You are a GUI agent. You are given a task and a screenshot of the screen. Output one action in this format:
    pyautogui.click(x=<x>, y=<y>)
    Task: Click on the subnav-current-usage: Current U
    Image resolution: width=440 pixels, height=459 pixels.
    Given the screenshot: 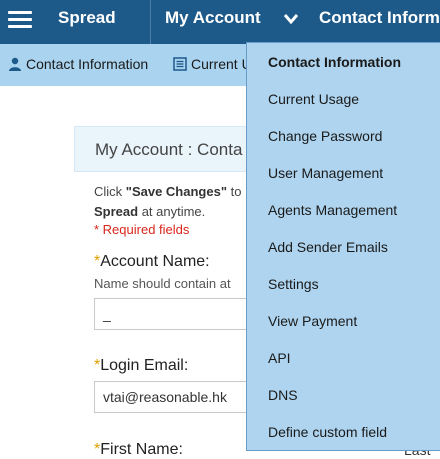 What is the action you would take?
    pyautogui.click(x=212, y=65)
    